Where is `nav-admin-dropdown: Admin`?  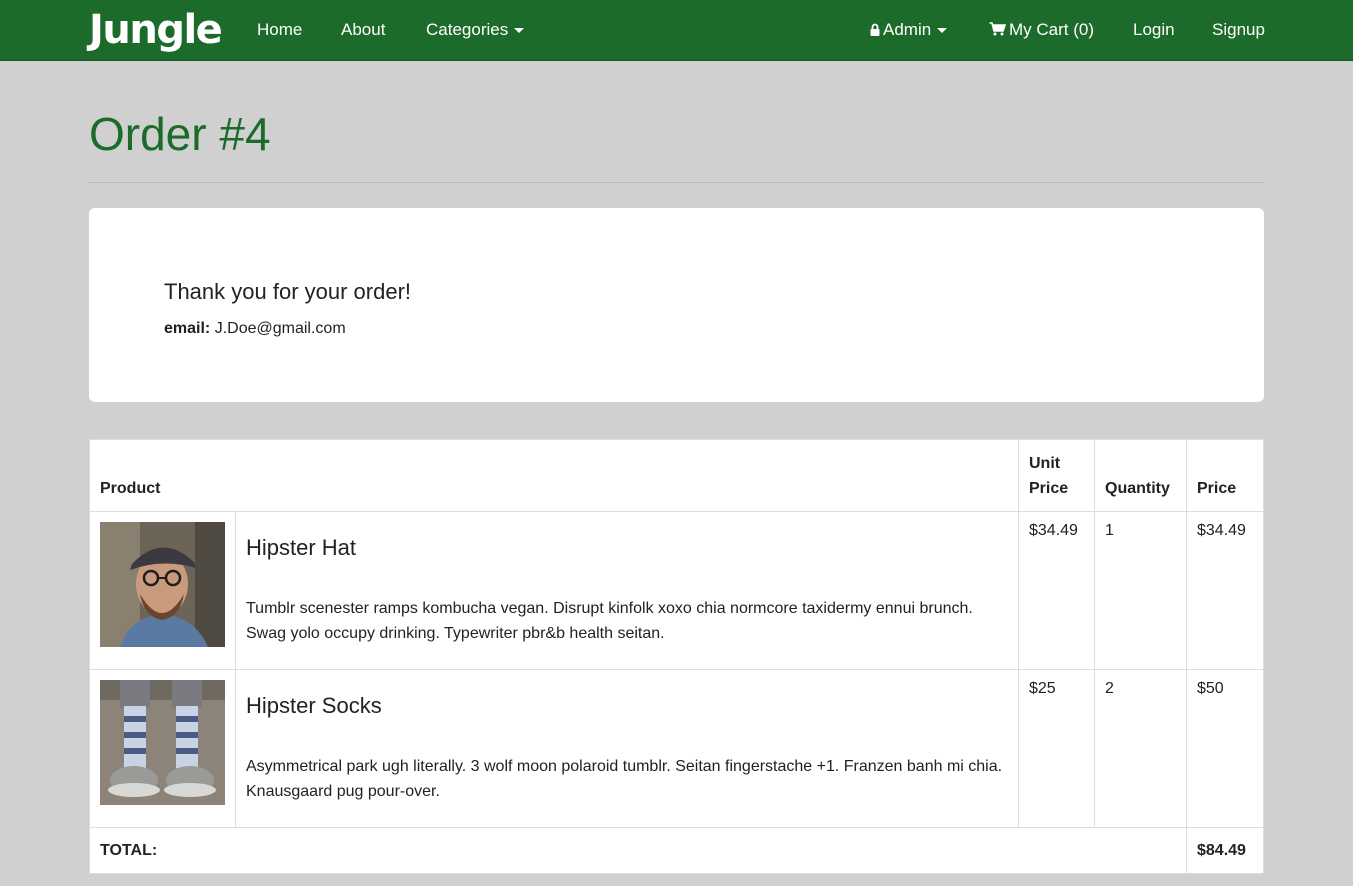
nav-admin-dropdown: Admin is located at coordinates (909, 30).